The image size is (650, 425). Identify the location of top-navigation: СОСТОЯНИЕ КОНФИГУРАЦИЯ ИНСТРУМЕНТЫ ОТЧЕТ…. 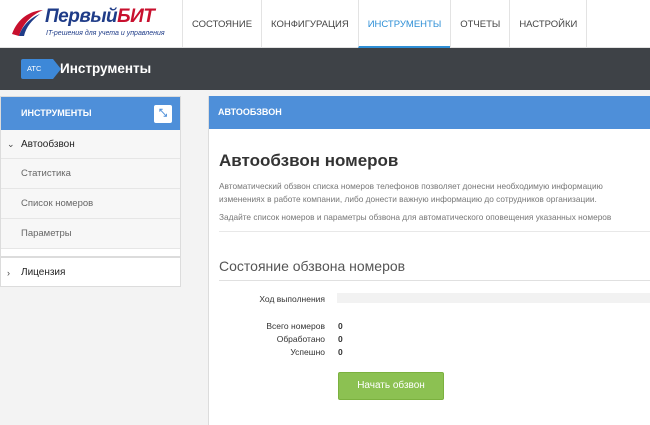
(385, 24).